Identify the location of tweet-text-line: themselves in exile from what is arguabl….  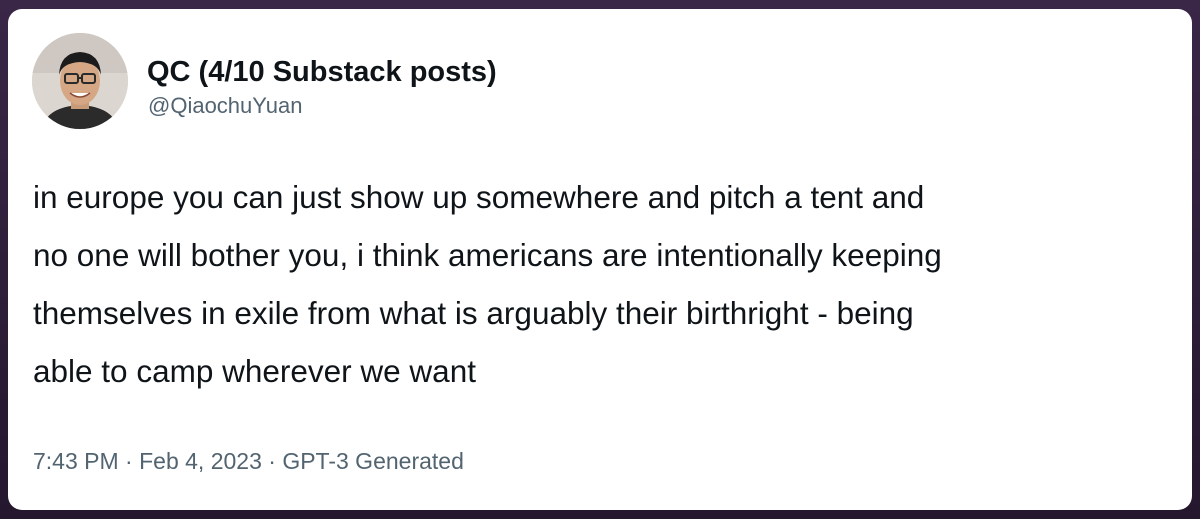
(473, 313).